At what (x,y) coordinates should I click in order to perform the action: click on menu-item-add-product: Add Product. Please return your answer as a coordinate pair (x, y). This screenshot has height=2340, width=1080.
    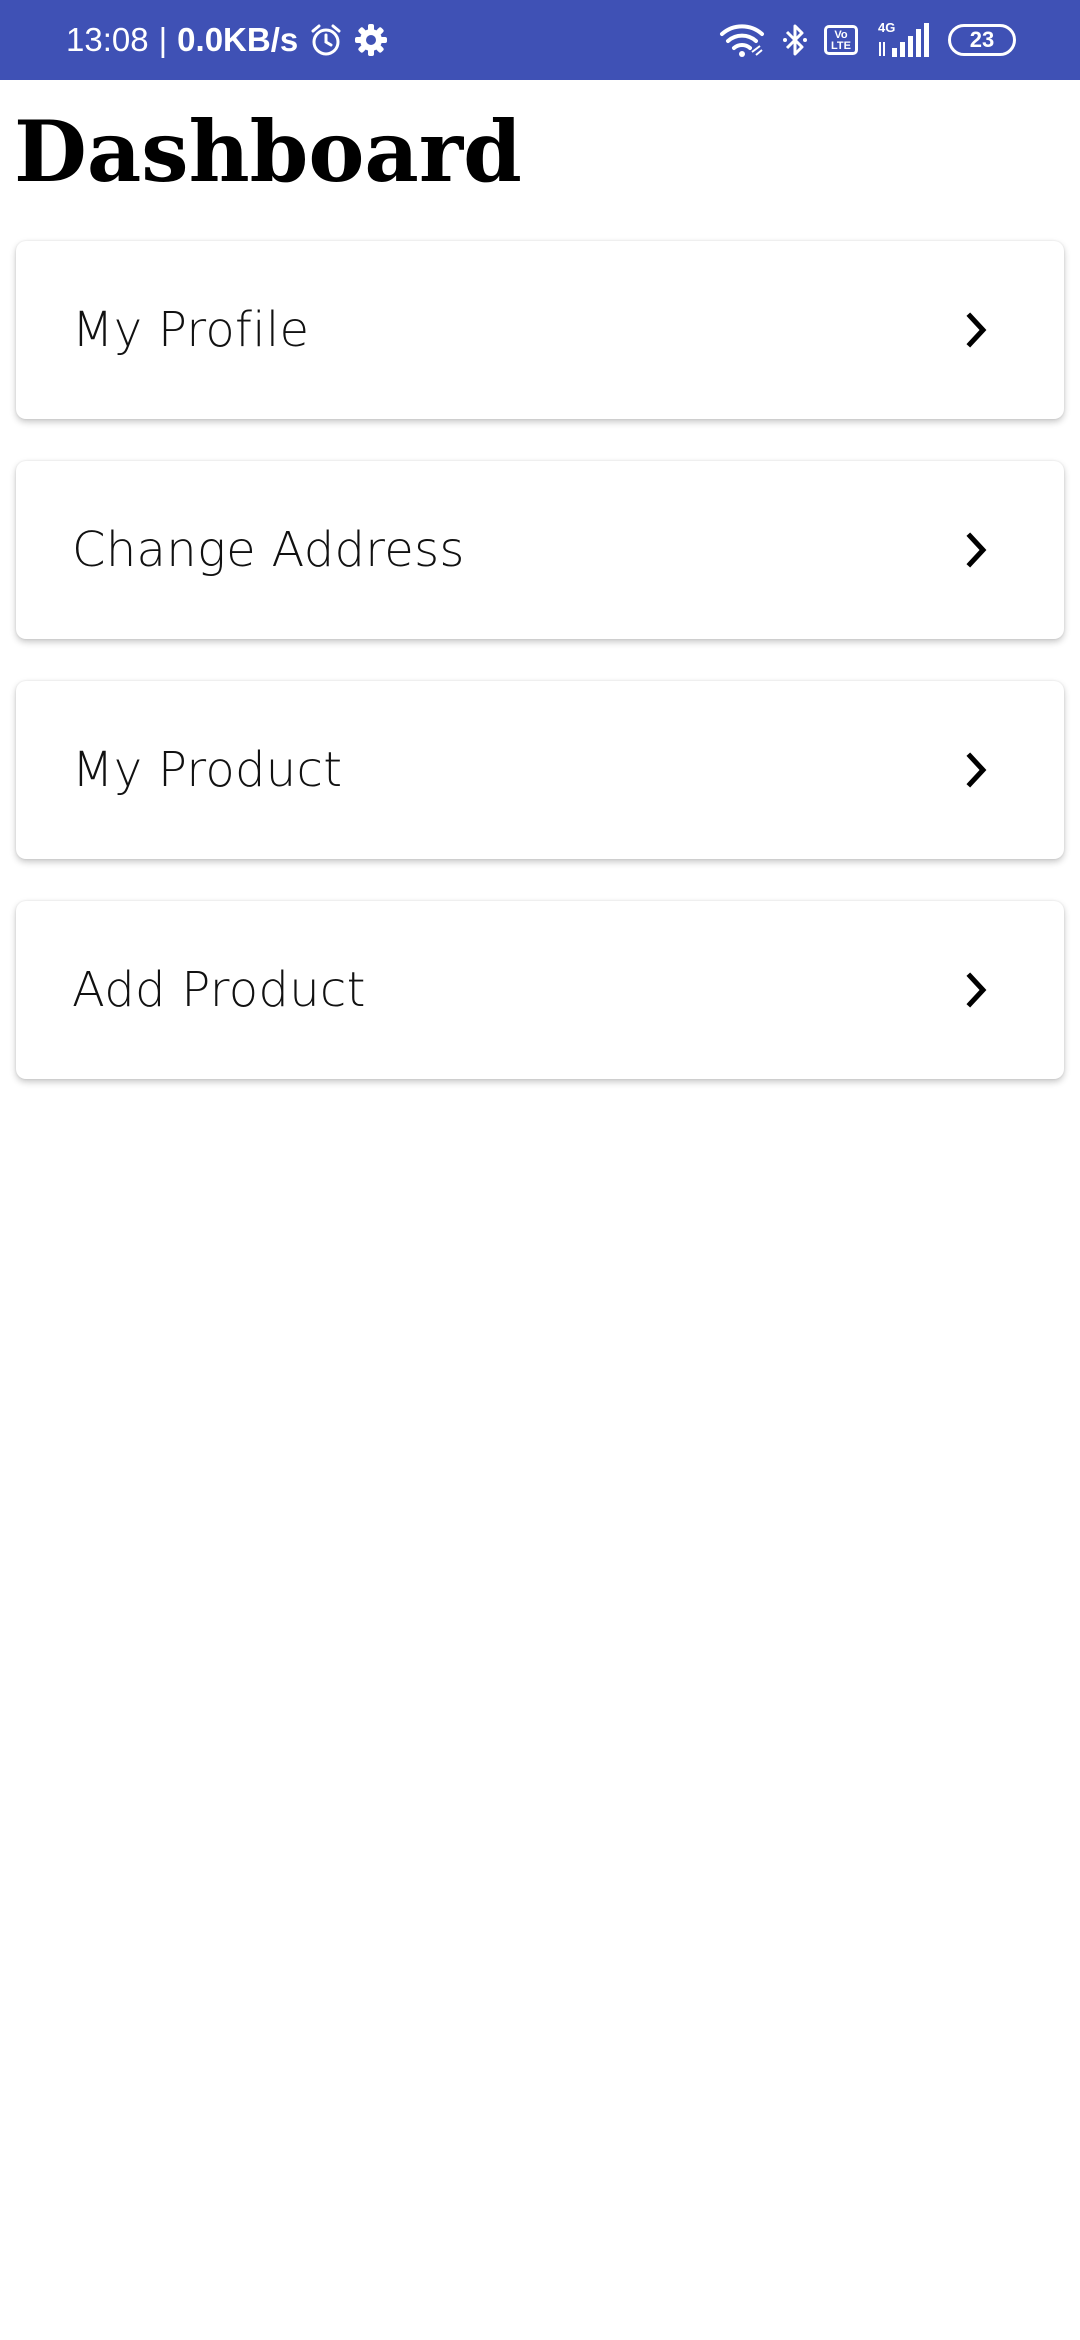
    Looking at the image, I should click on (540, 990).